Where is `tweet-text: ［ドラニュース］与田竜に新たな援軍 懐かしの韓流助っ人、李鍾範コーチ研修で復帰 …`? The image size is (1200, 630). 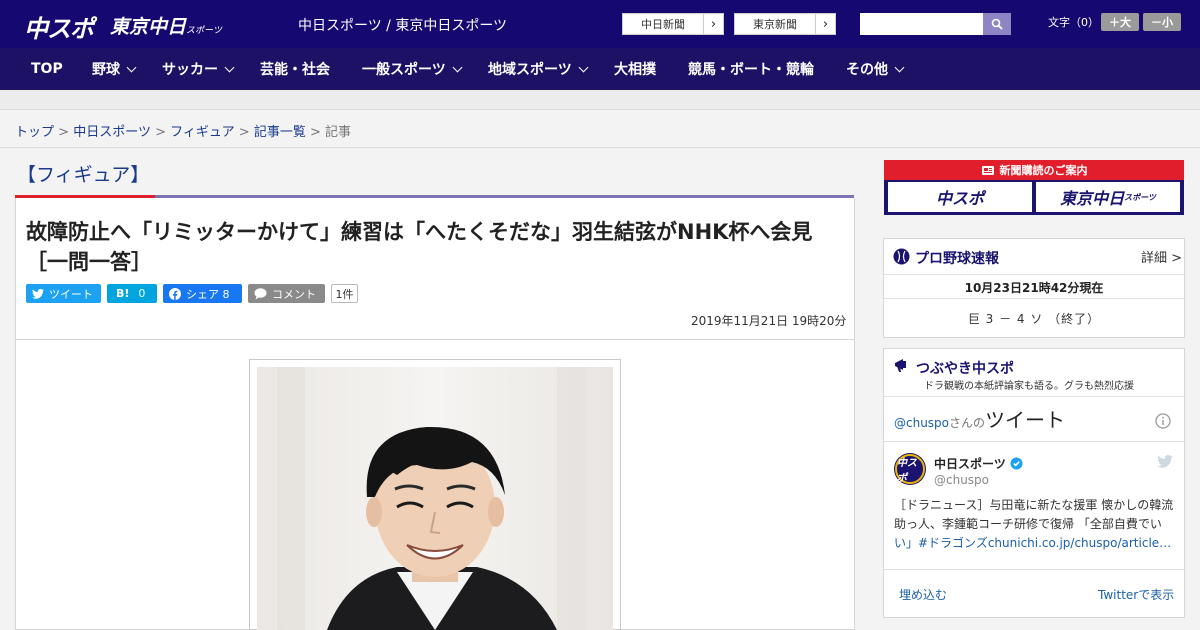
tweet-text: ［ドラニュース］与田竜に新たな援軍 懐かしの韓流助っ人、李鍾範コーチ研修で復帰 … is located at coordinates (1035, 524).